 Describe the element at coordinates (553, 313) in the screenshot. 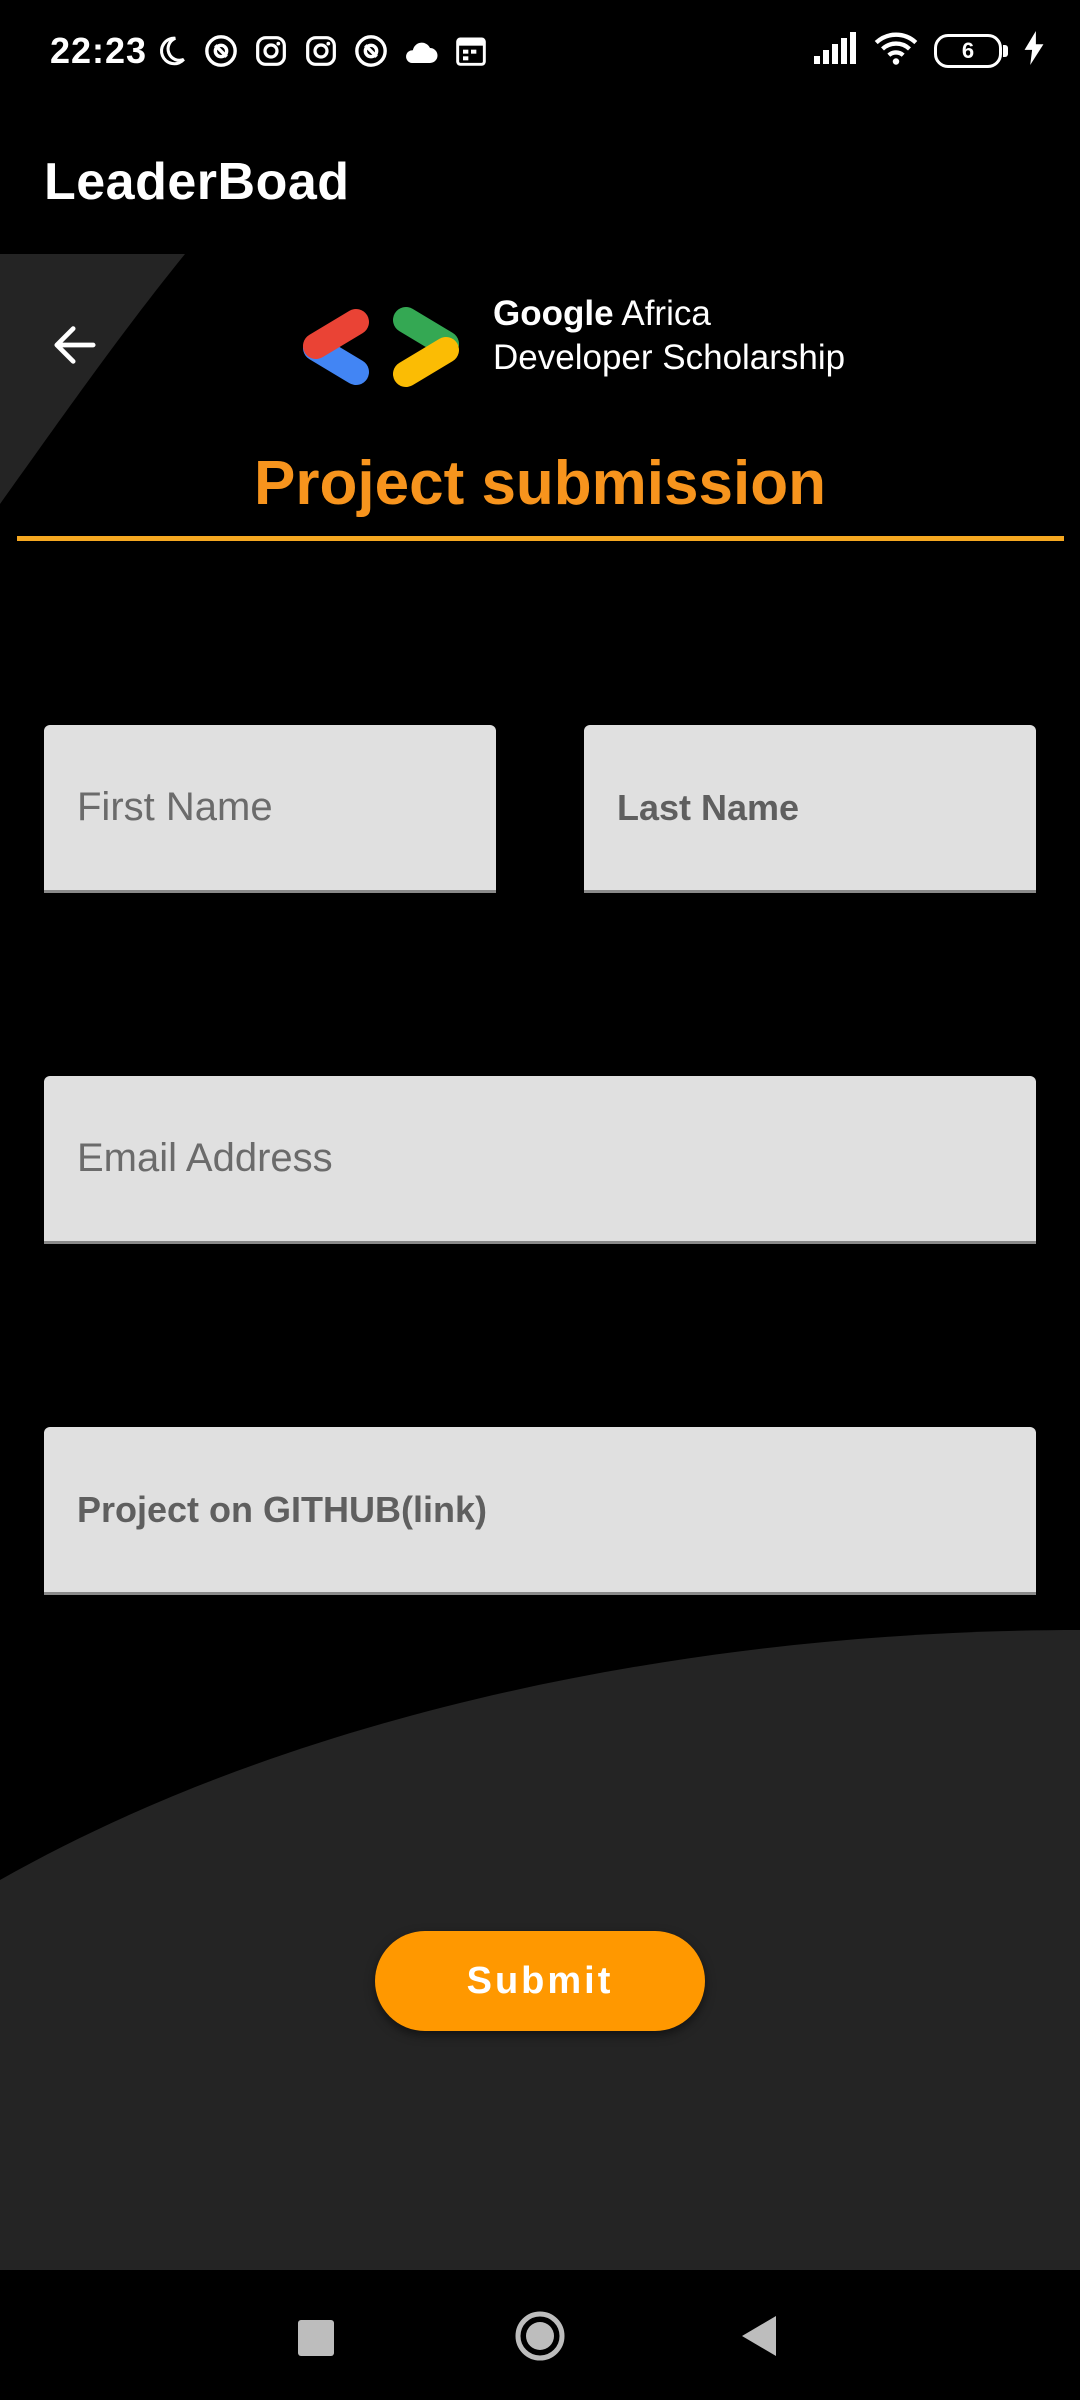

I see `logo-google: Google` at that location.